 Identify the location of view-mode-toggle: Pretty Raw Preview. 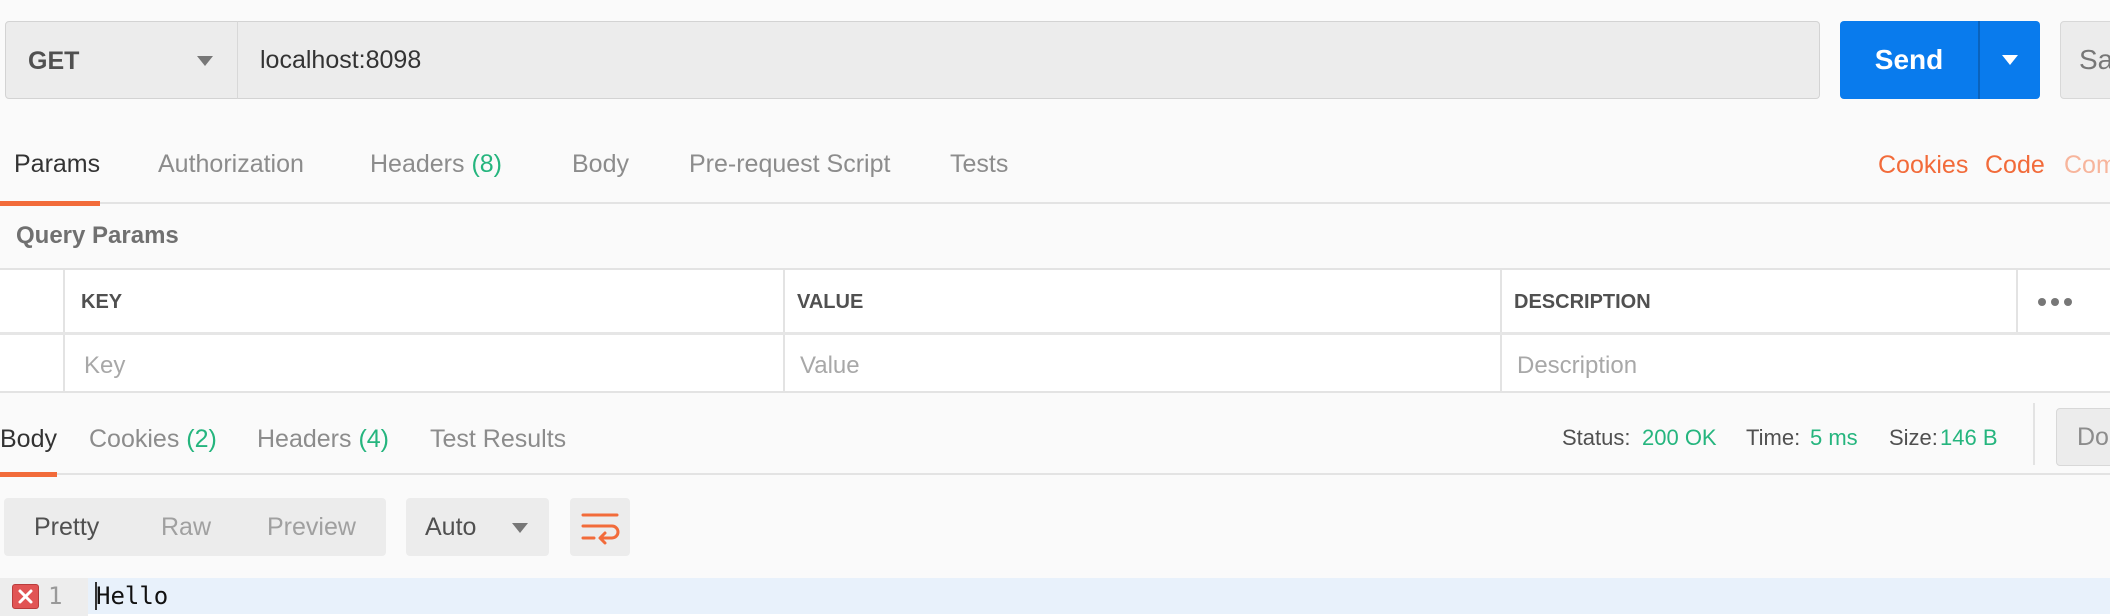
(195, 527).